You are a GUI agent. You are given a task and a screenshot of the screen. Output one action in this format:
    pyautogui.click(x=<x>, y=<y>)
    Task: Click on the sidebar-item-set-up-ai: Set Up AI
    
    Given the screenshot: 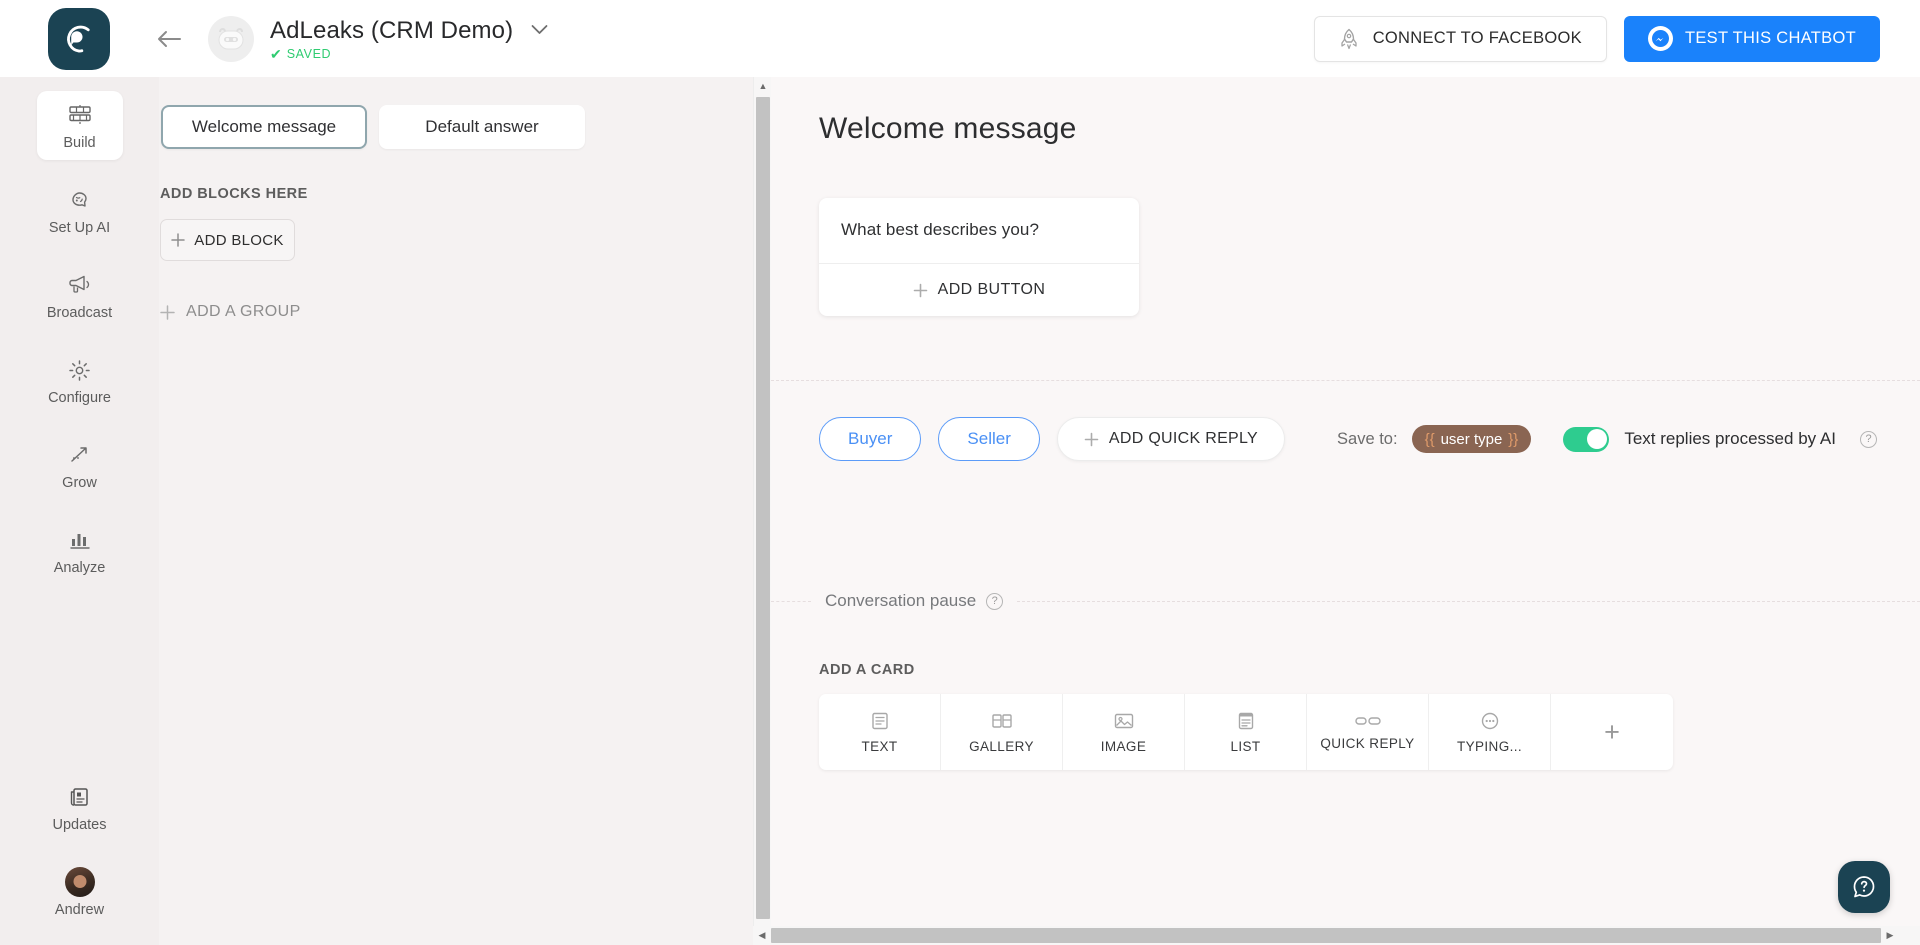 What is the action you would take?
    pyautogui.click(x=80, y=210)
    